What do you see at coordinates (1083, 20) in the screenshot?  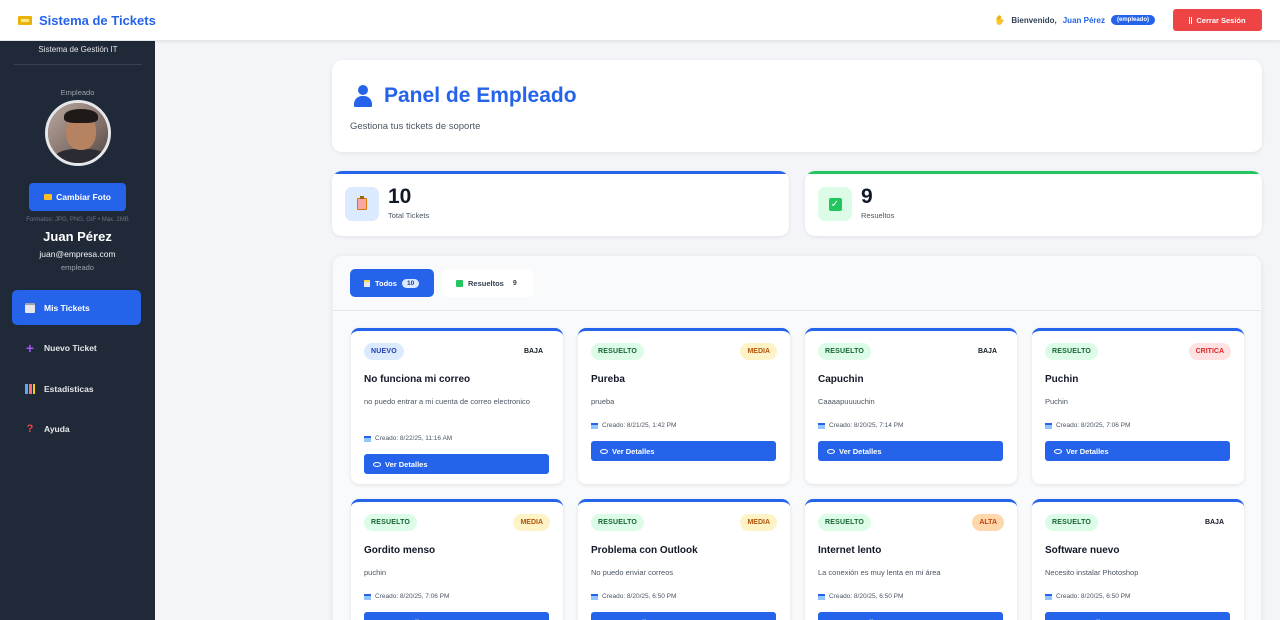 I see `username: Juan Pérez` at bounding box center [1083, 20].